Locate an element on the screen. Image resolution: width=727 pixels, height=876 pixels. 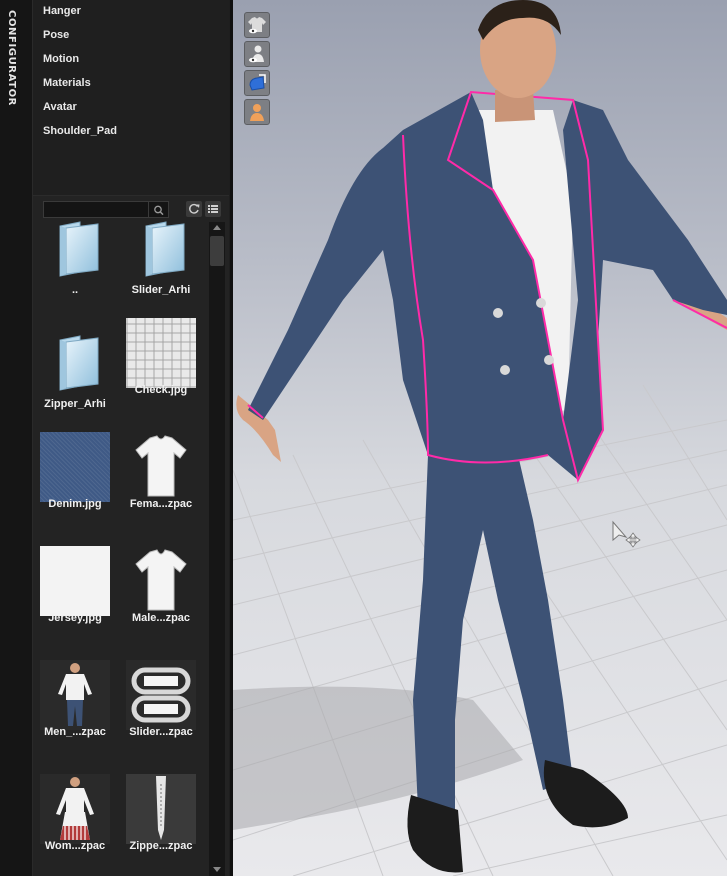
configurator-tab-label-box: CONFIGURATOR is located at coordinates (16, 70).